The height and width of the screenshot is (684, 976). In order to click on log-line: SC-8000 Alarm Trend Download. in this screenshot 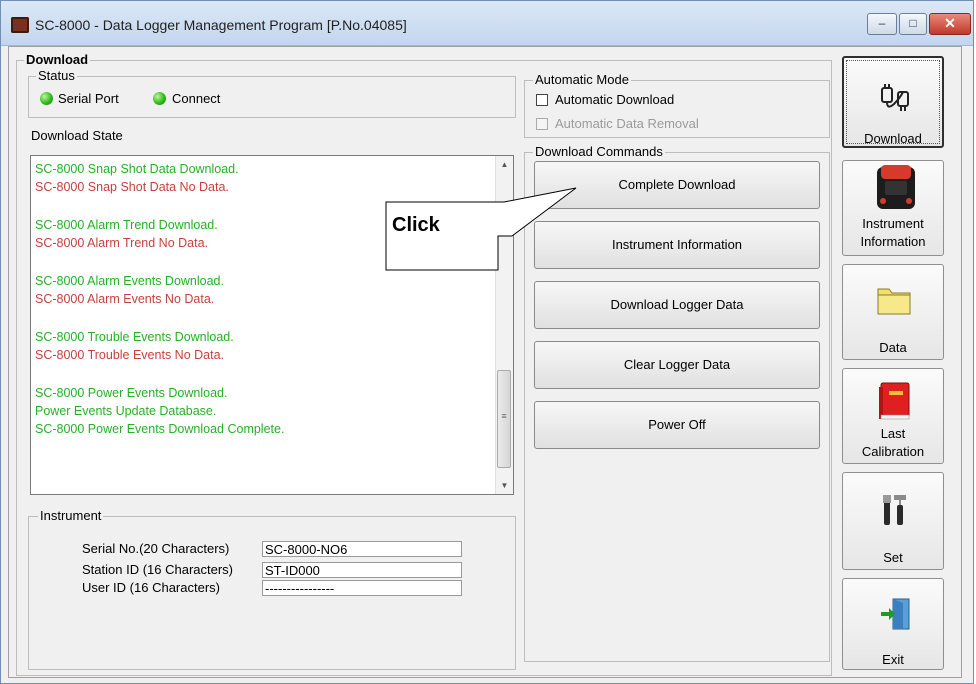, I will do `click(126, 225)`.